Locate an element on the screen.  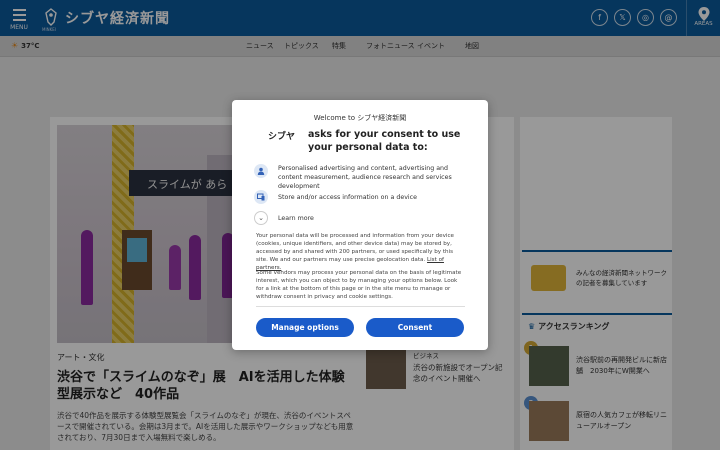
manage-options-button: Manage options is located at coordinates (305, 327).